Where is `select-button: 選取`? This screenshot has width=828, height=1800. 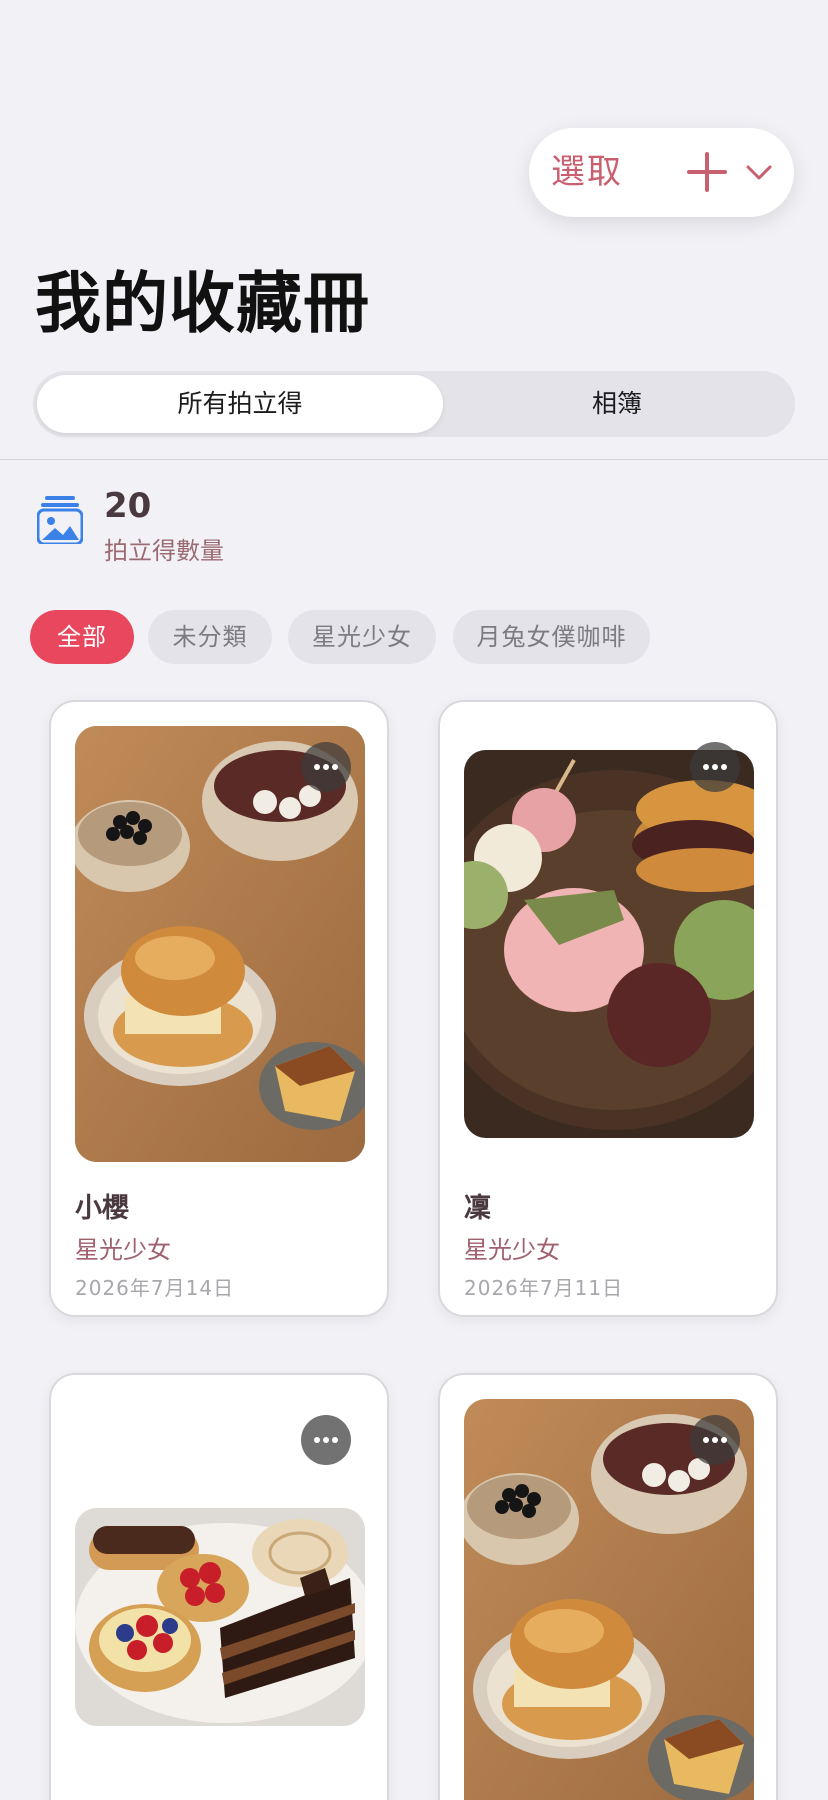
select-button: 選取 is located at coordinates (587, 172).